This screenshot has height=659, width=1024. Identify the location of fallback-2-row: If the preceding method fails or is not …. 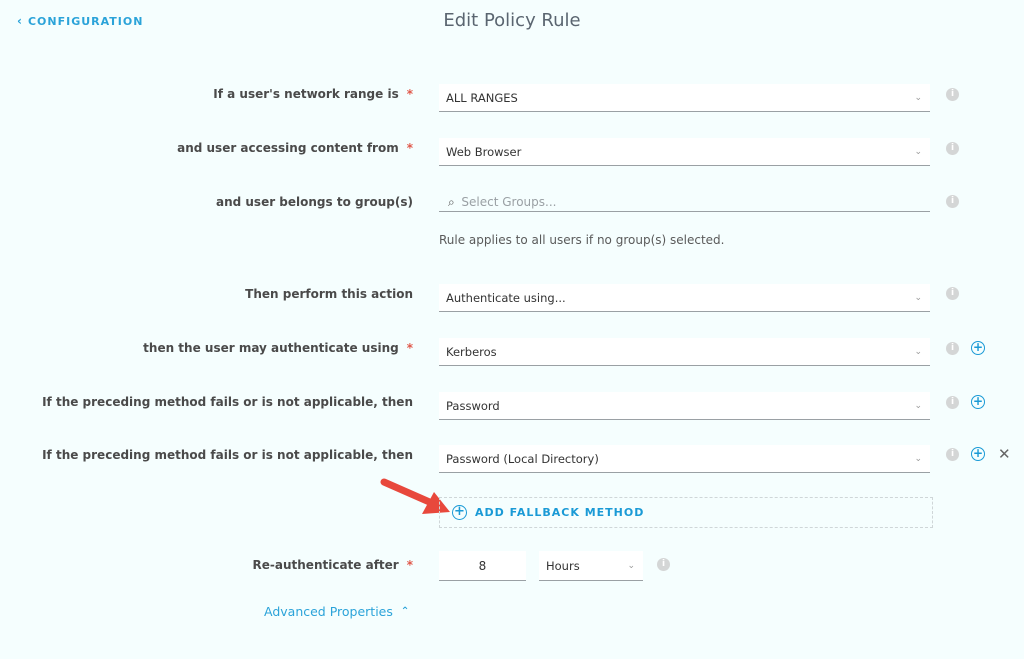
(512, 461).